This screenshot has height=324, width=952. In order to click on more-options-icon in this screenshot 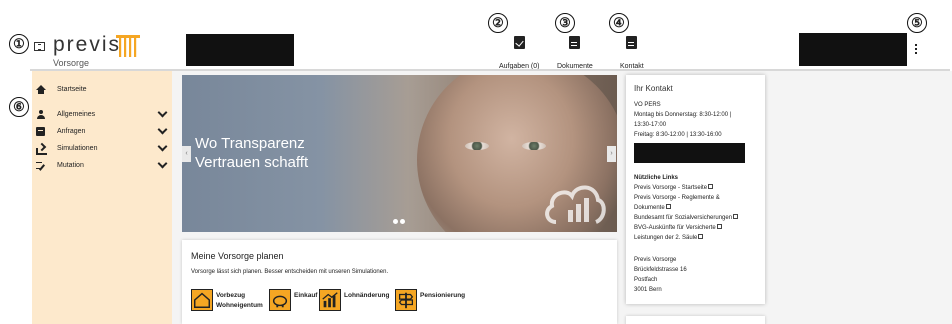, I will do `click(916, 50)`.